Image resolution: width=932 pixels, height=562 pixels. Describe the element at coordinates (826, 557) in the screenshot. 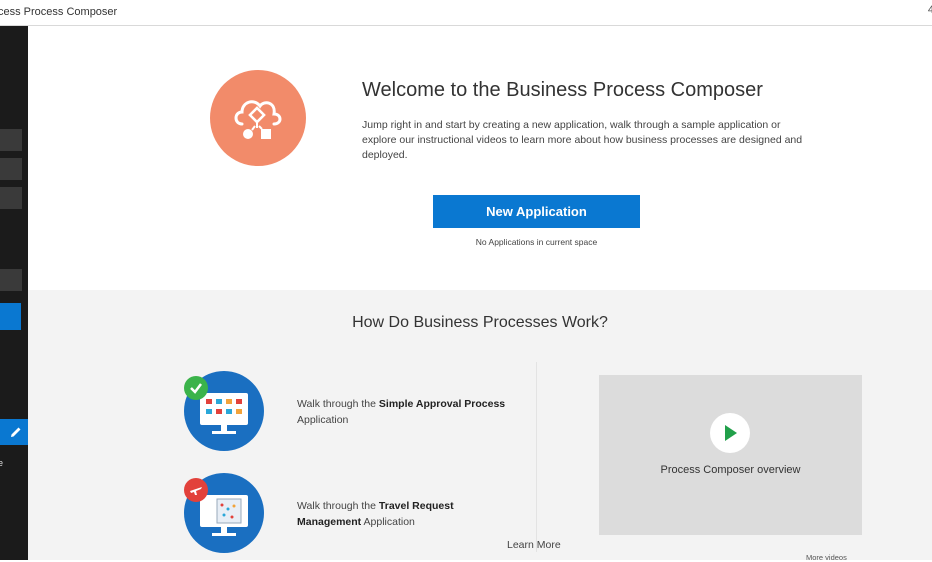

I see `more-videos-link: More videos` at that location.